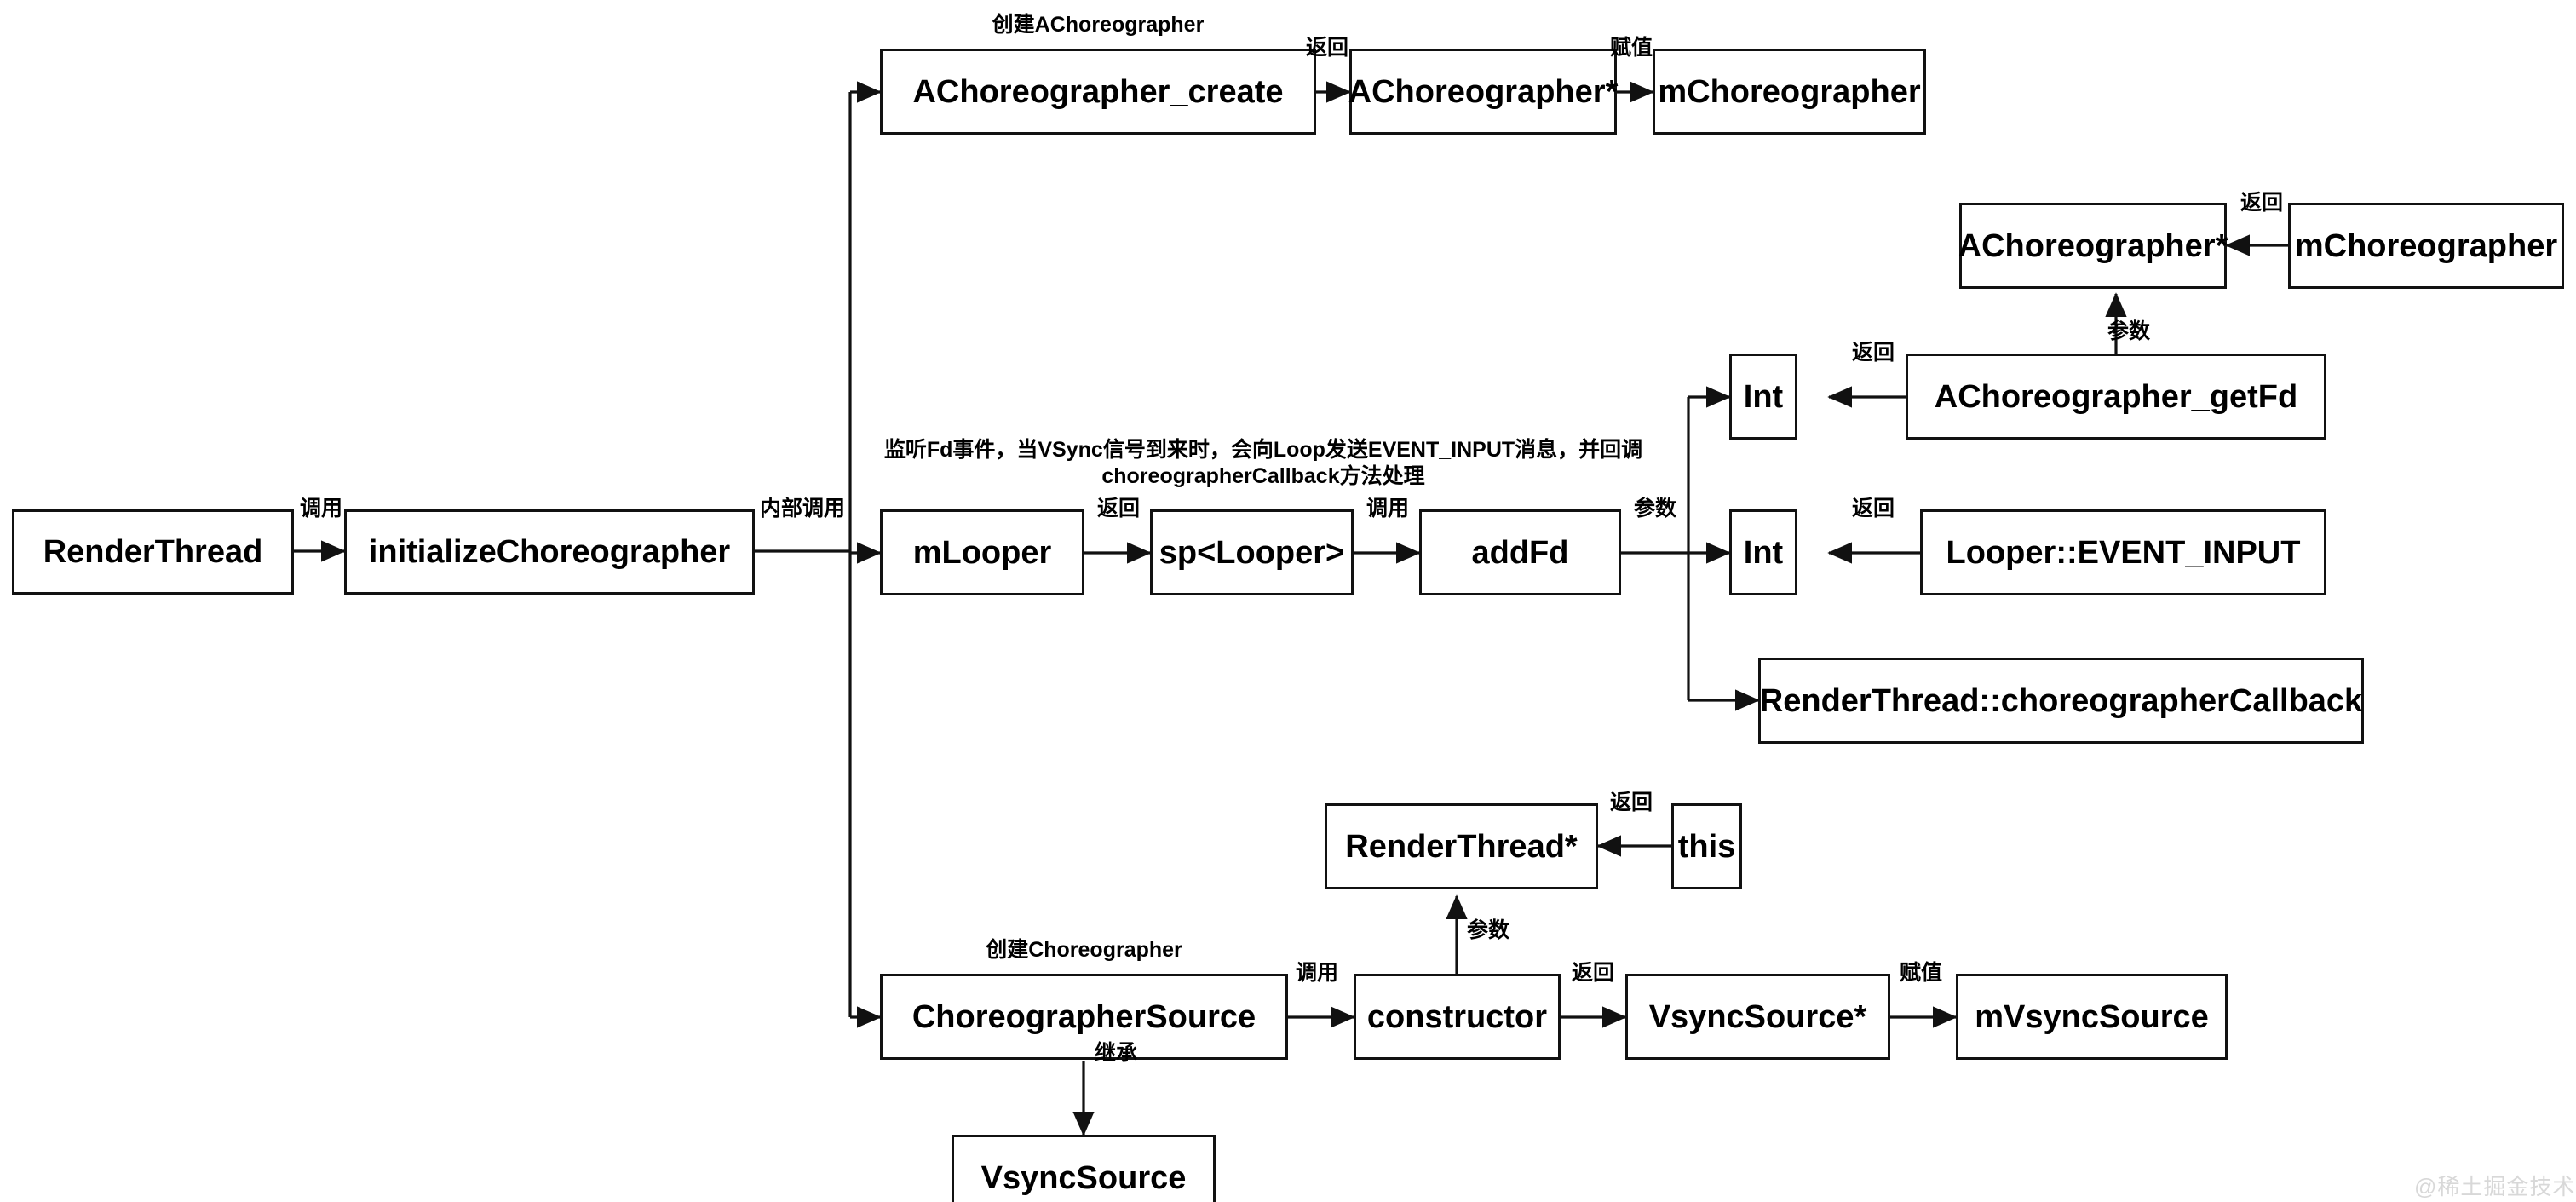 The height and width of the screenshot is (1202, 2576). I want to click on node-vsync-source: VsyncSource, so click(1084, 1168).